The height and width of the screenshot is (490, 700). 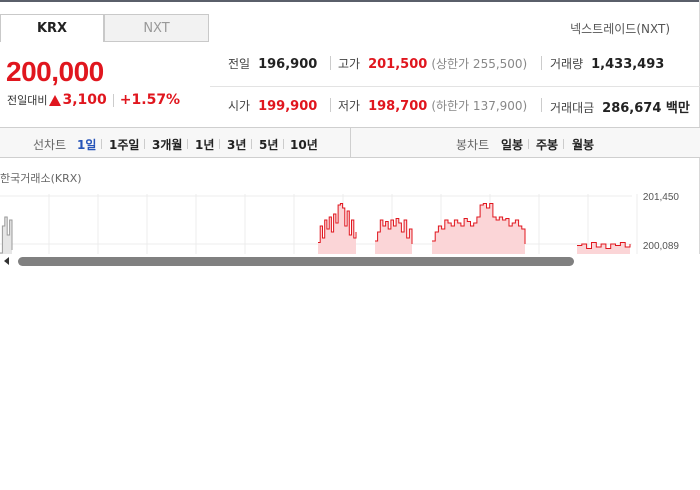 What do you see at coordinates (547, 144) in the screenshot?
I see `candle-weekly: 주봉` at bounding box center [547, 144].